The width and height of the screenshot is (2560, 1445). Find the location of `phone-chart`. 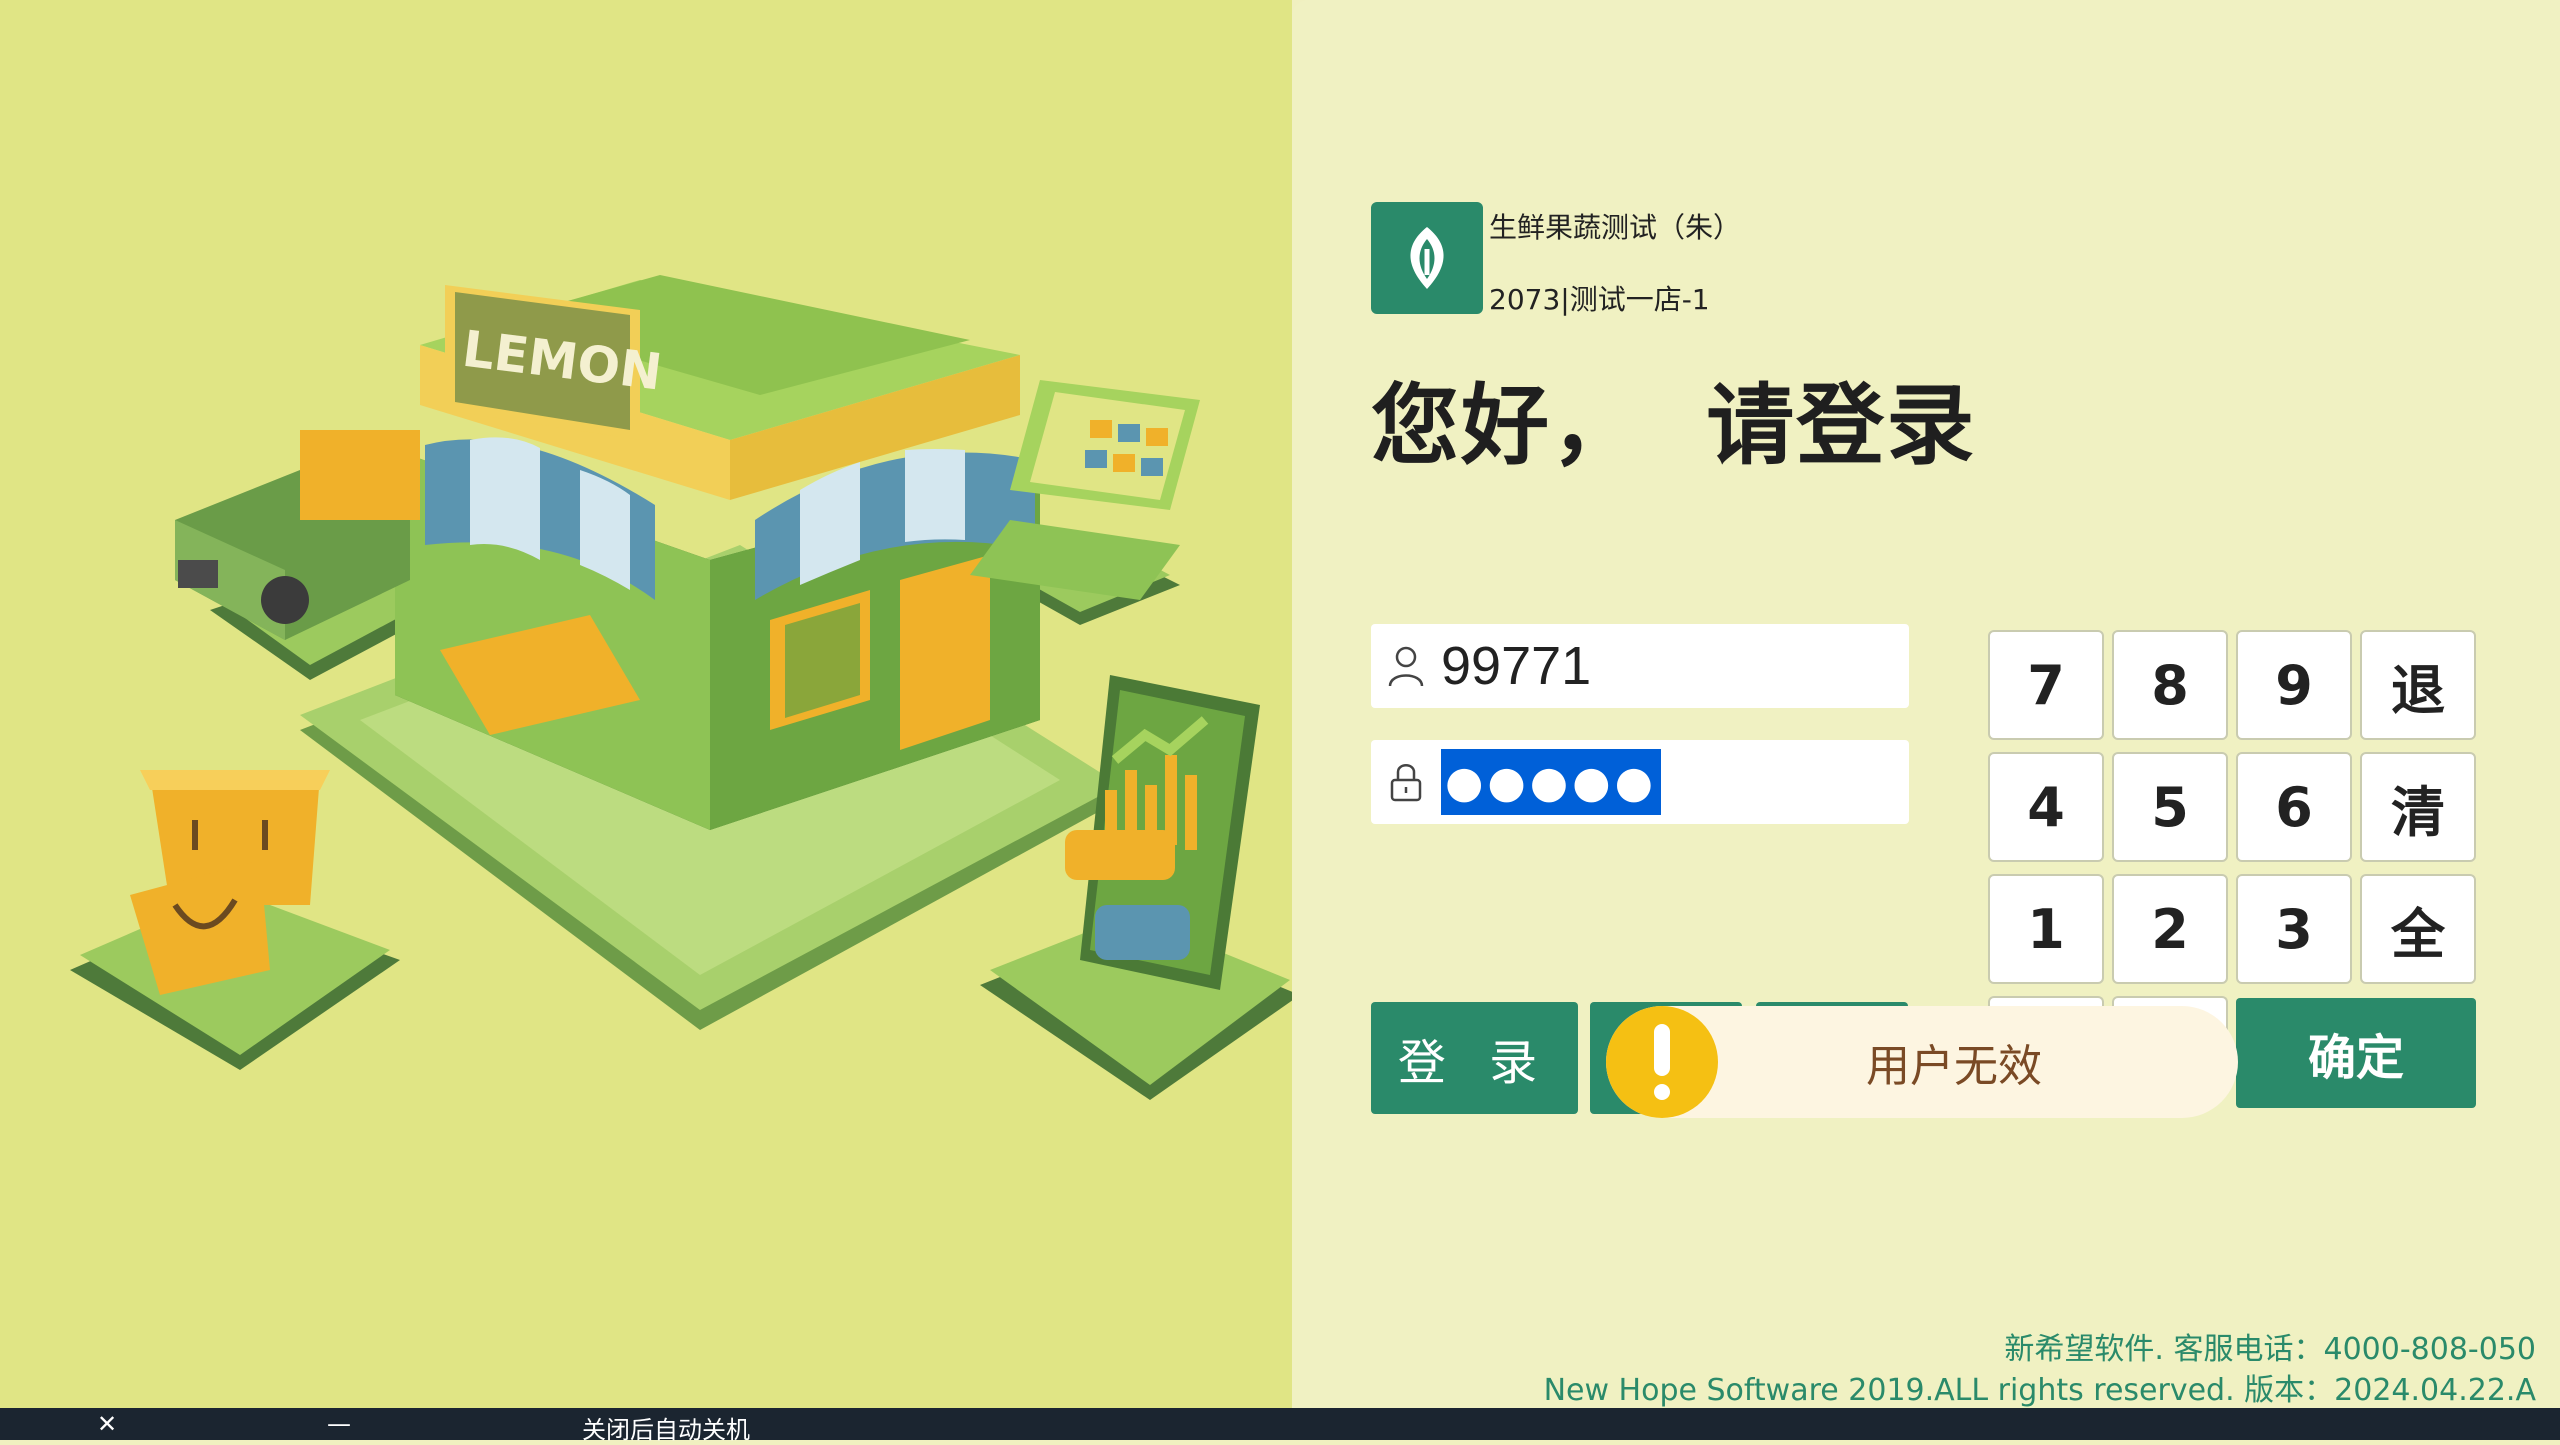

phone-chart is located at coordinates (1162, 832).